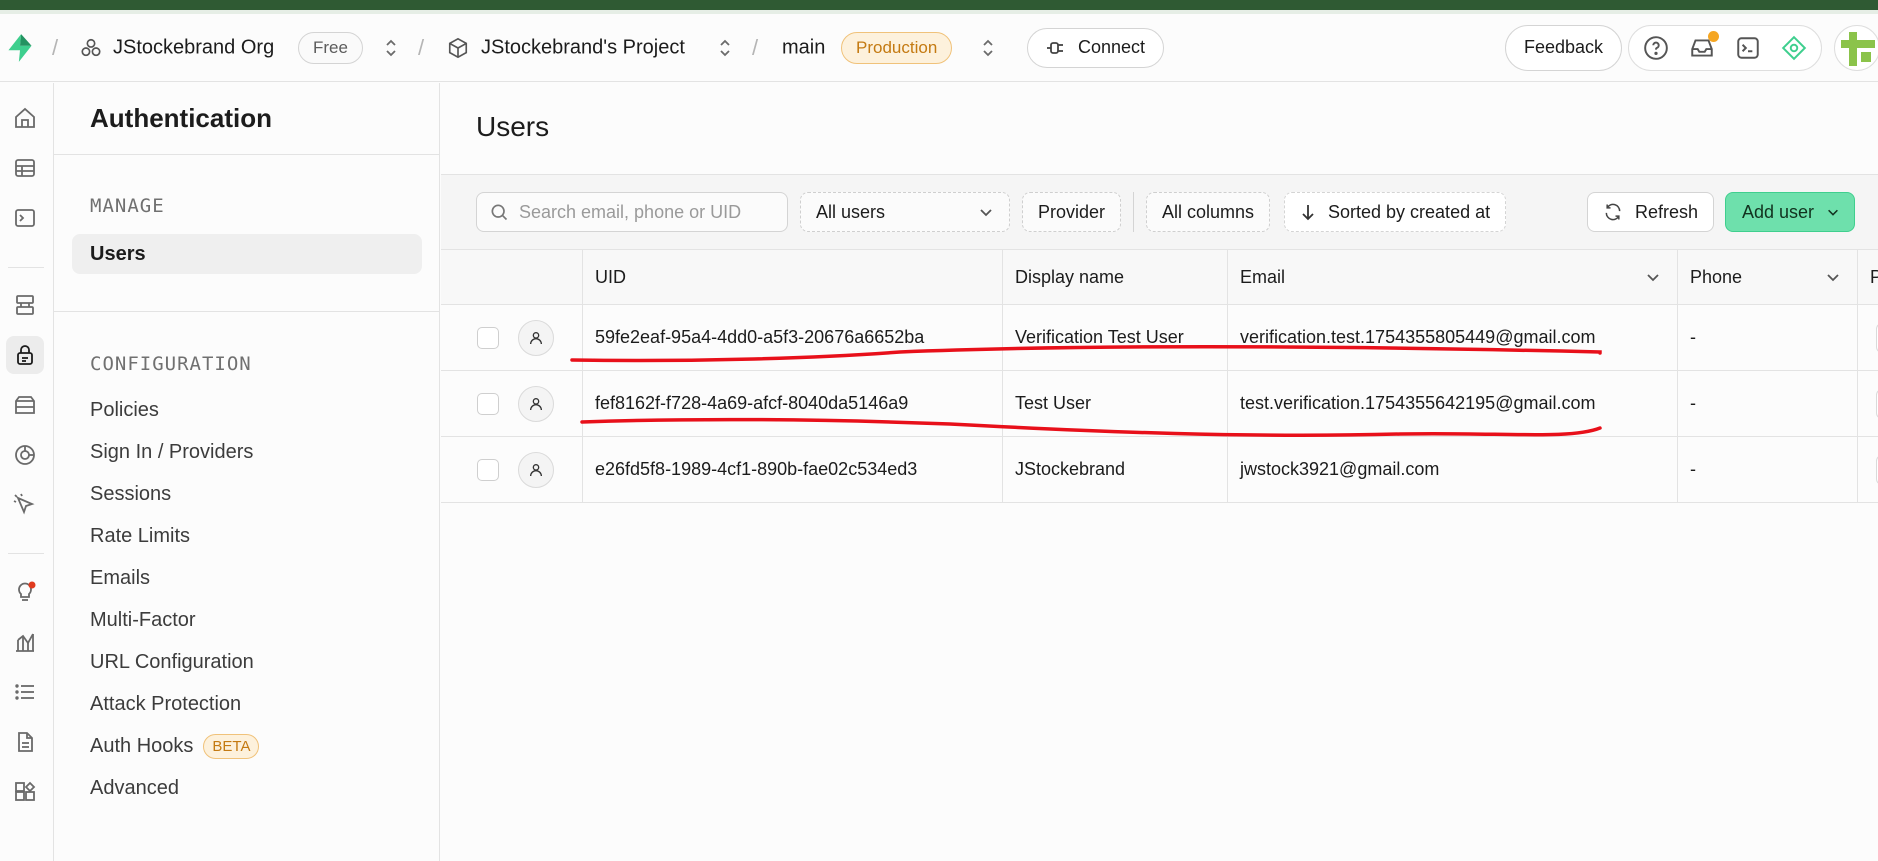 This screenshot has width=1878, height=861. I want to click on ai-assistant-icon, so click(1794, 48).